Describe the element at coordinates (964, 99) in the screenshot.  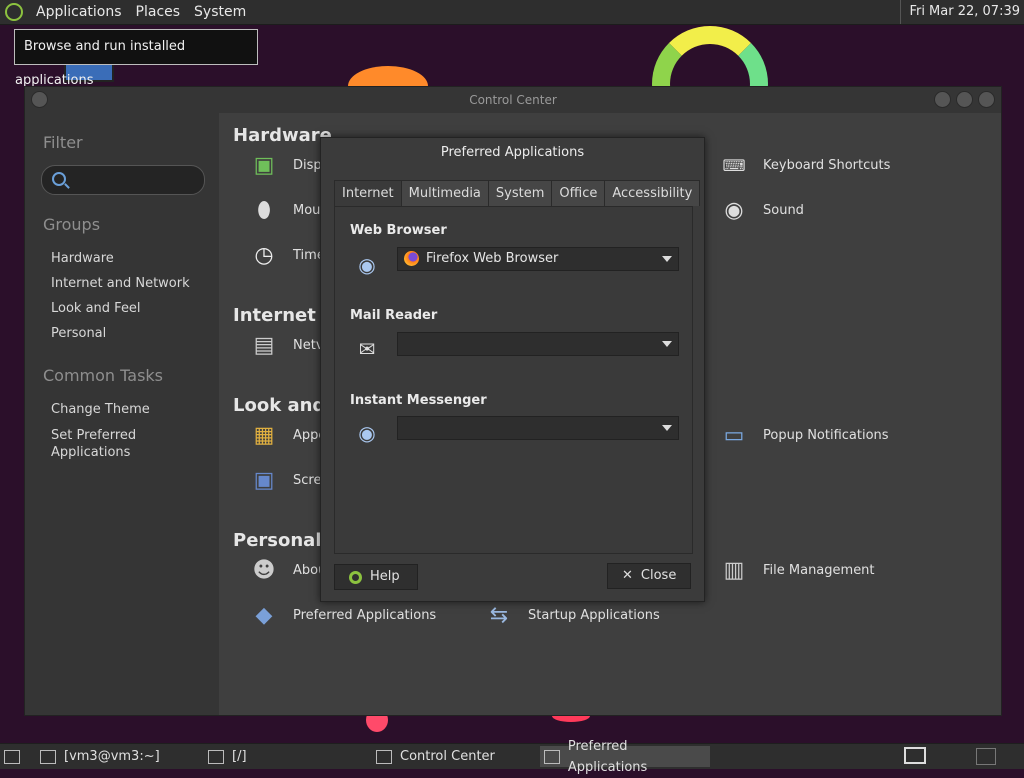
I see `maximize-button` at that location.